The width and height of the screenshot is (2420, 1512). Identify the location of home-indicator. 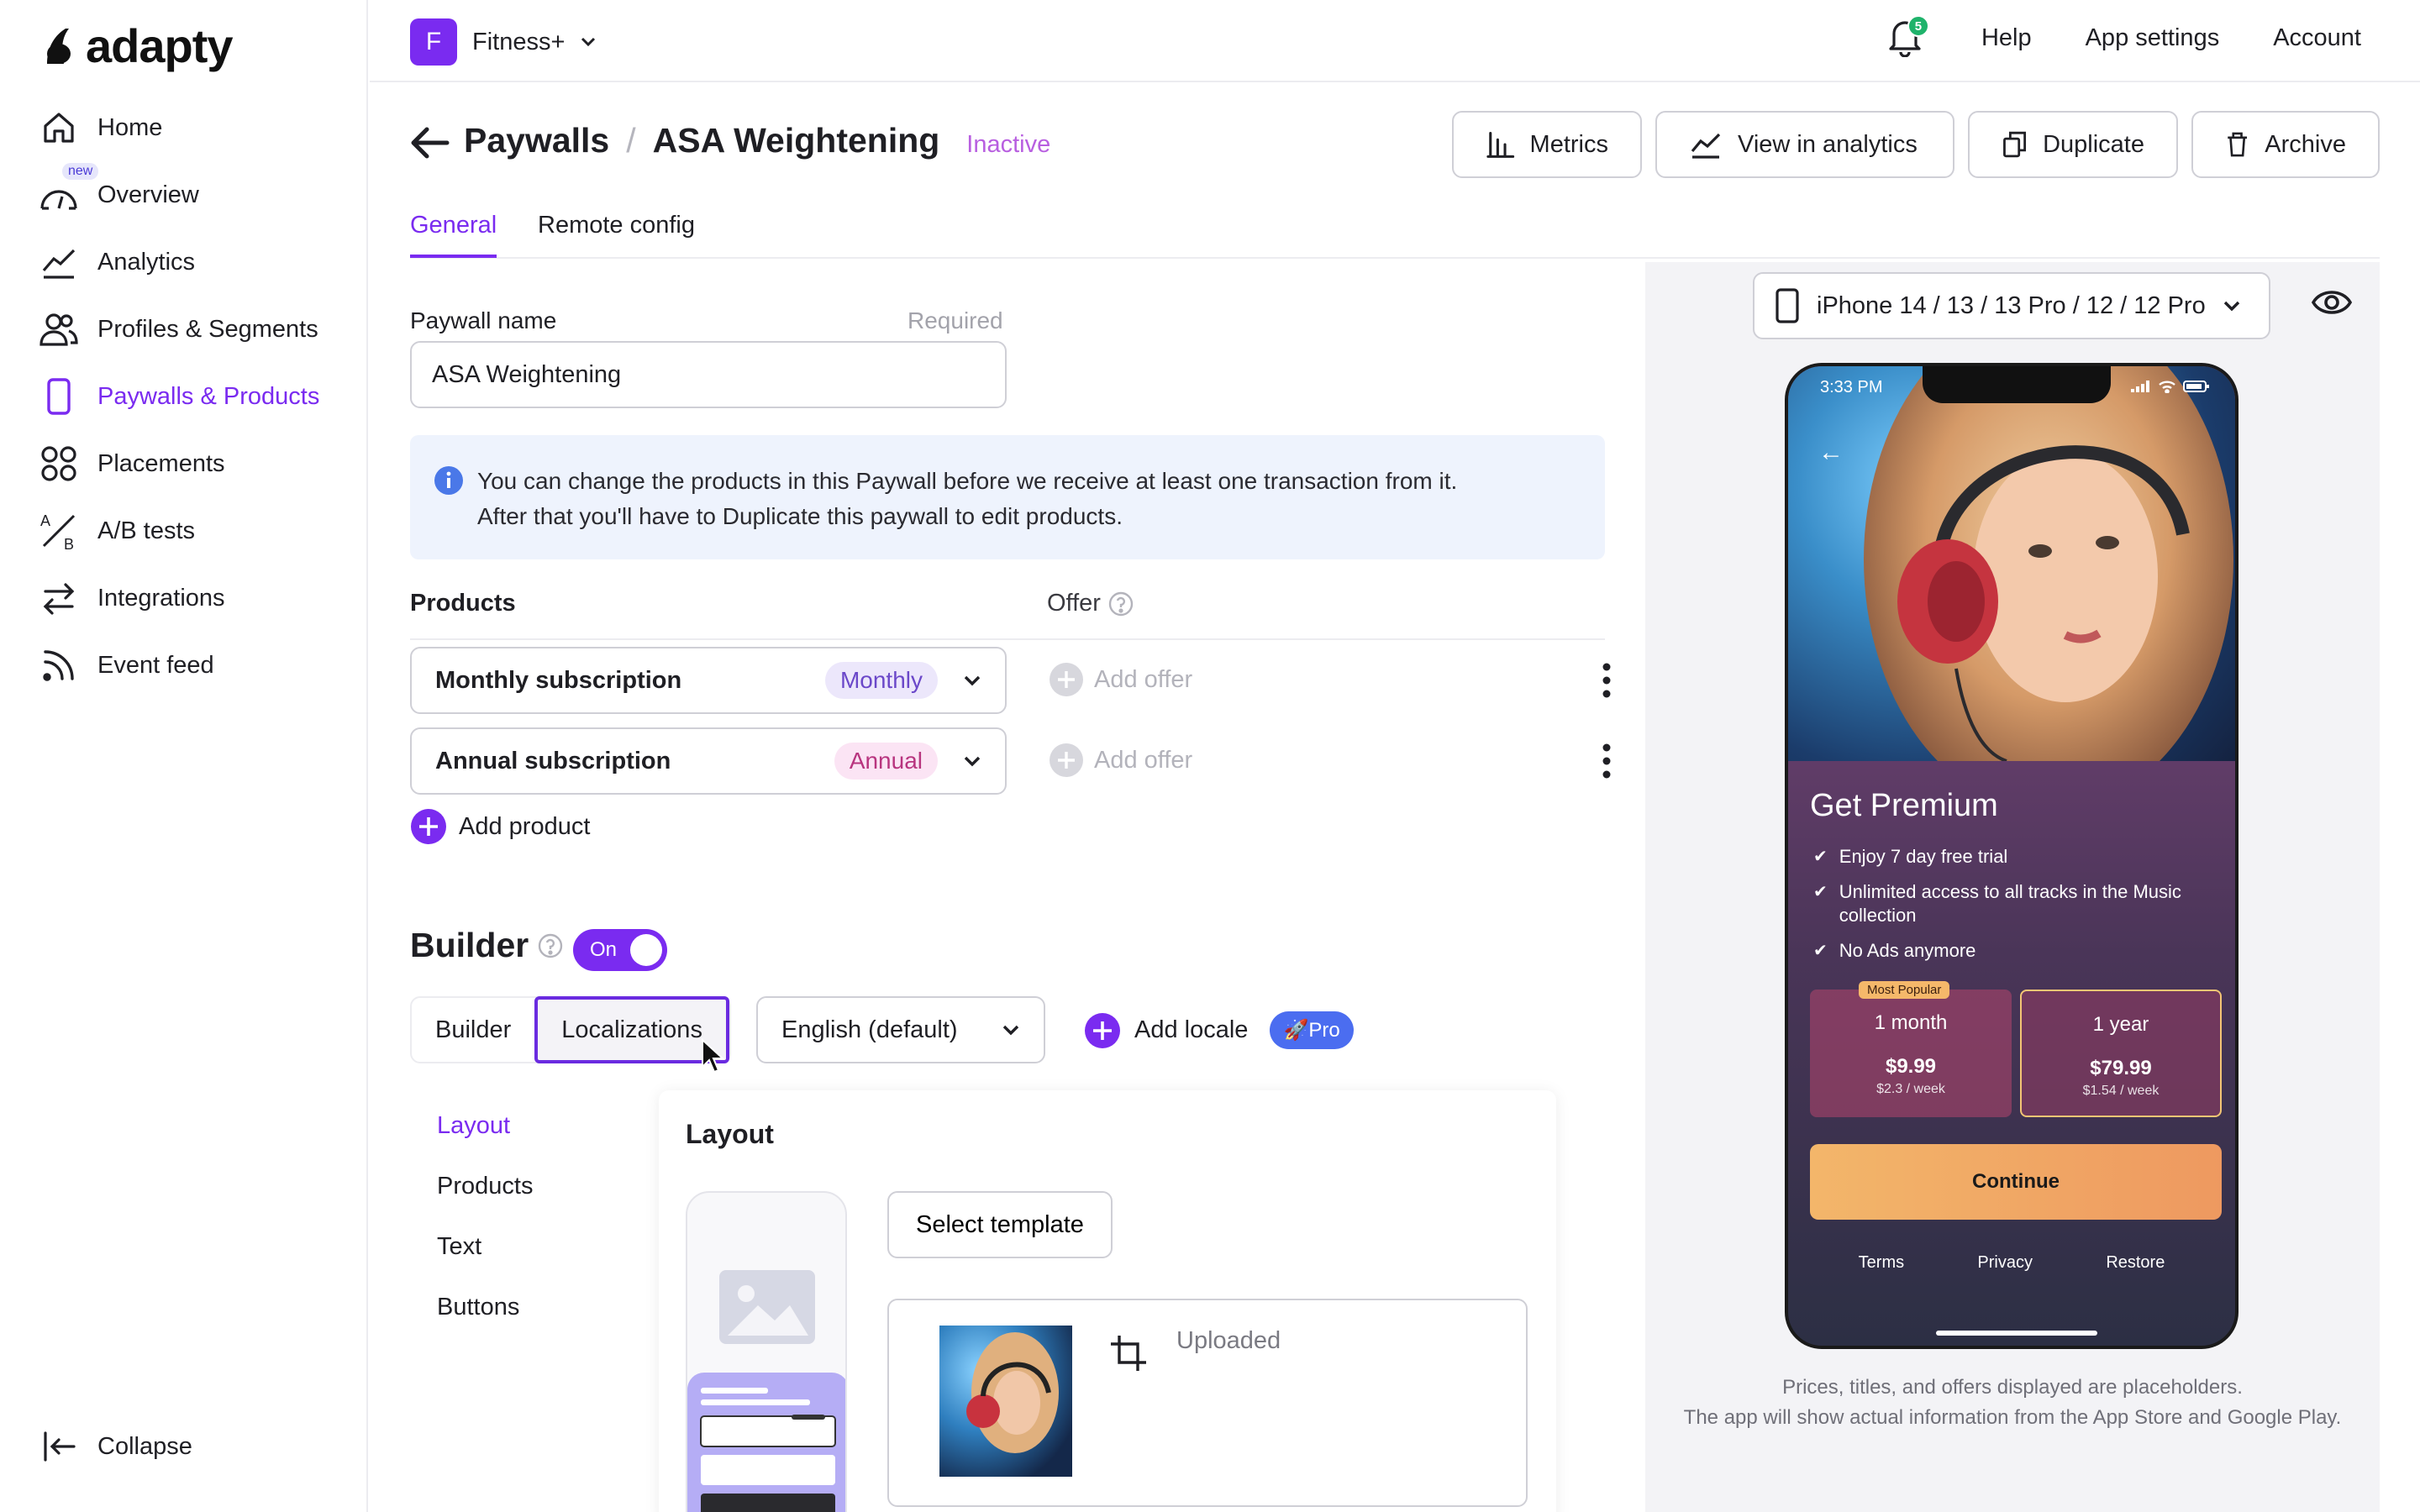
(2016, 1333).